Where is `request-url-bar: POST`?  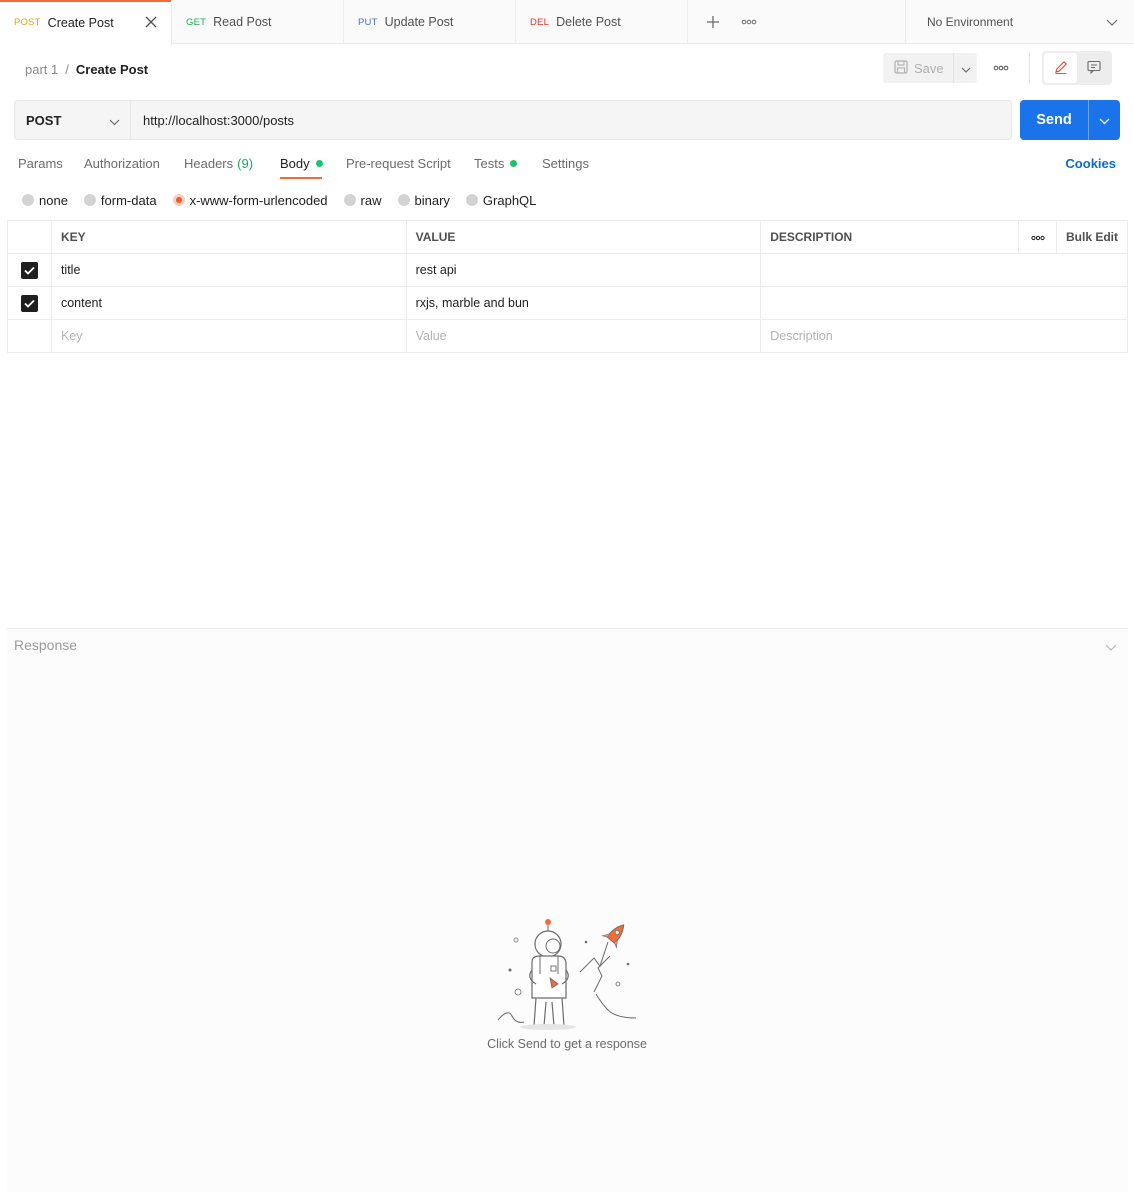
request-url-bar: POST is located at coordinates (513, 120).